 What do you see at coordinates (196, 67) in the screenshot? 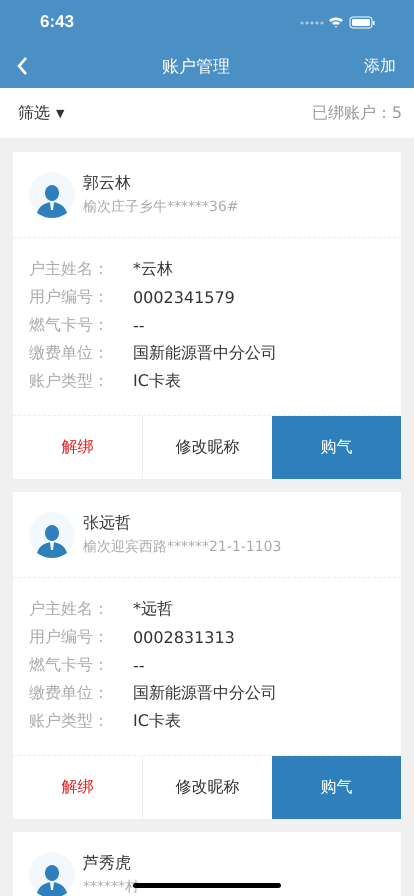
I see `page-title: 账户管理` at bounding box center [196, 67].